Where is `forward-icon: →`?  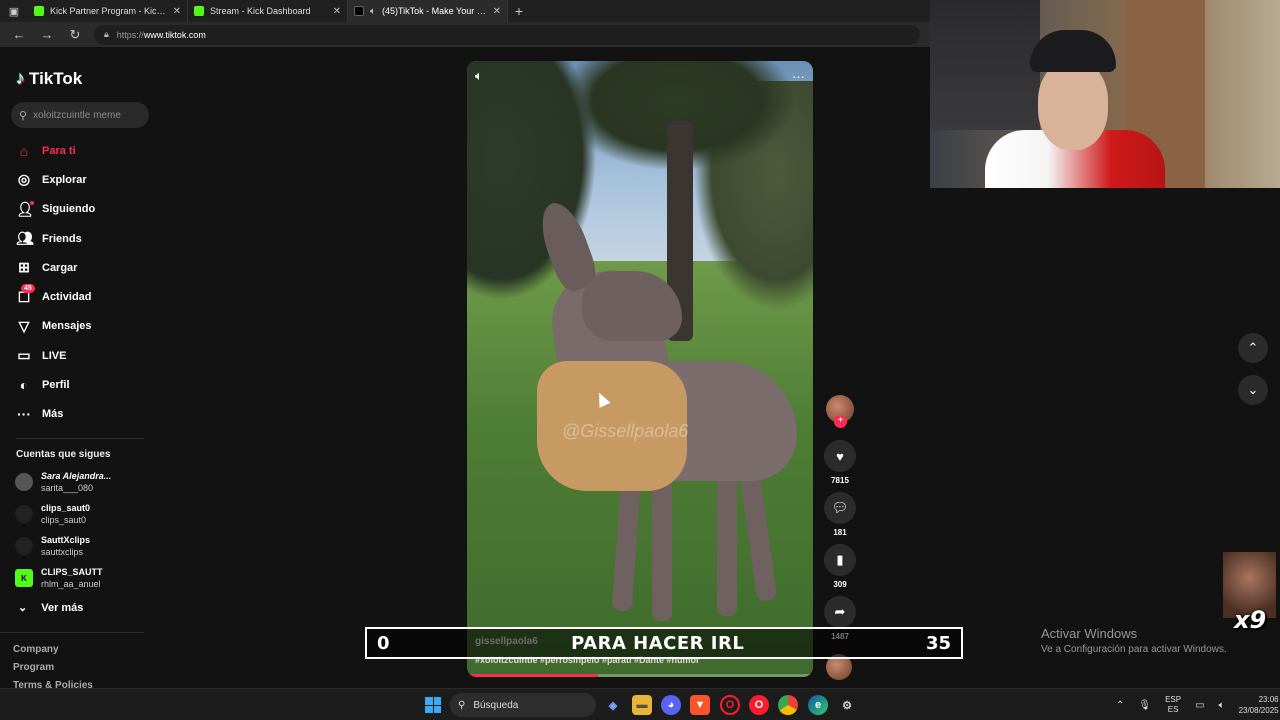 forward-icon: → is located at coordinates (47, 34).